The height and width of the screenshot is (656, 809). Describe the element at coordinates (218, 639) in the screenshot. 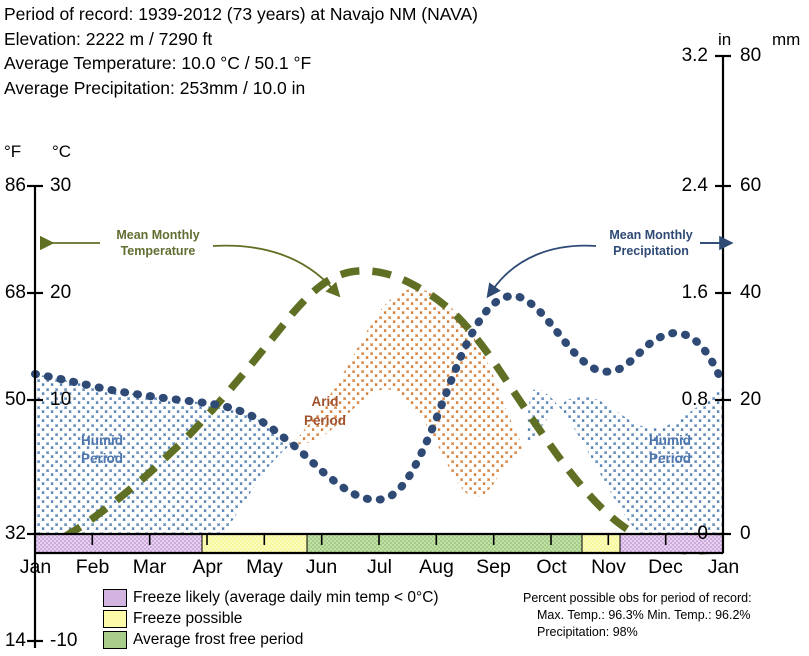

I see `legend-label-frost-free: Average frost free period` at that location.